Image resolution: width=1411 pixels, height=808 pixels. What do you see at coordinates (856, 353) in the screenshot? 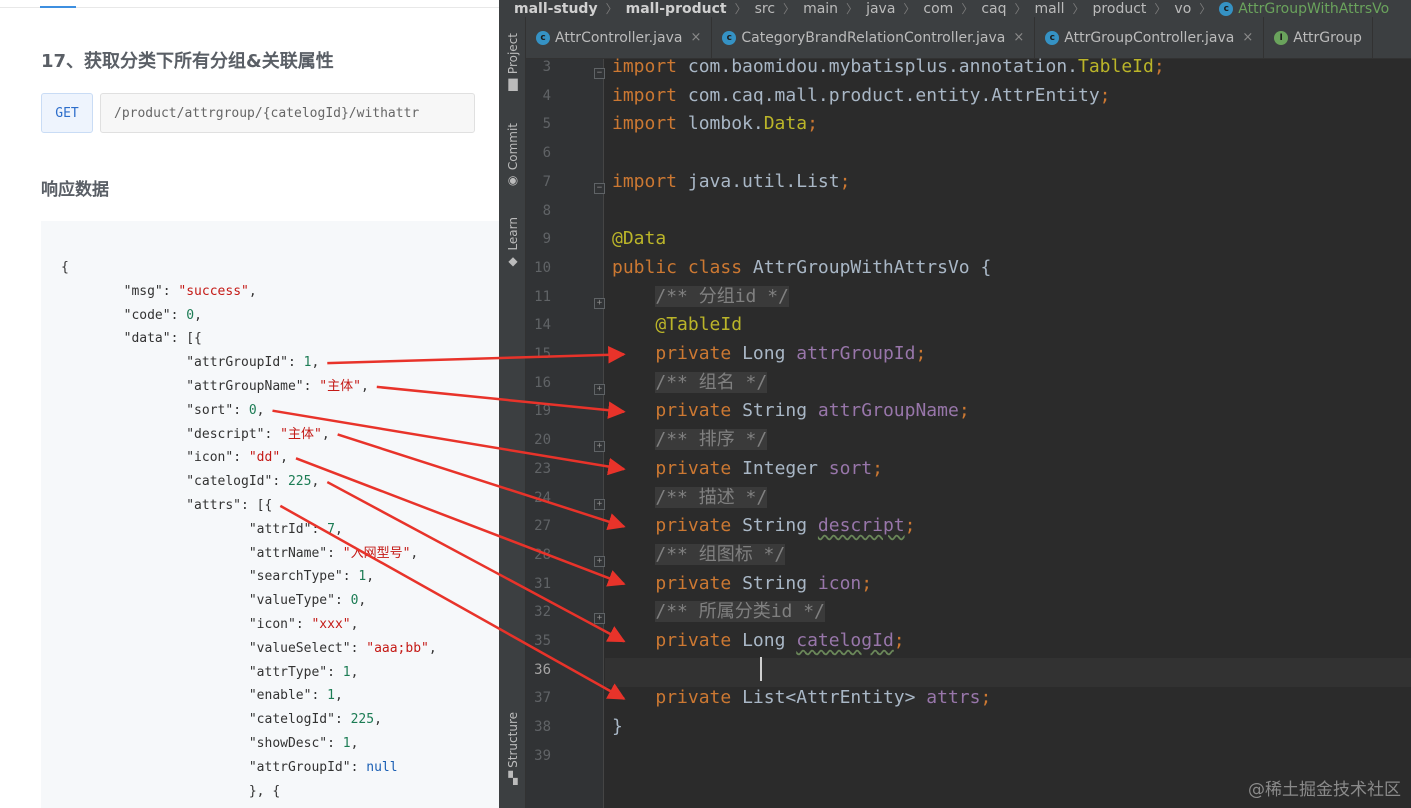
I see `code-token: attrGroupId` at bounding box center [856, 353].